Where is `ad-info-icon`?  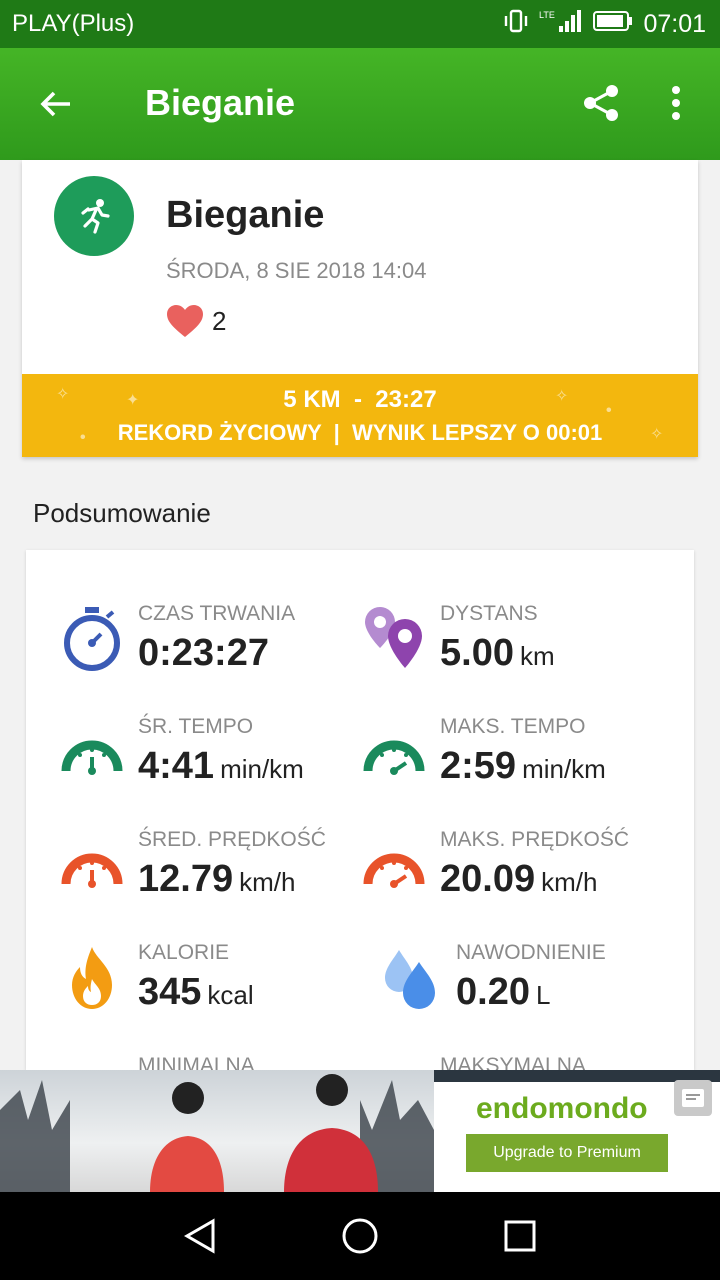 ad-info-icon is located at coordinates (693, 1098).